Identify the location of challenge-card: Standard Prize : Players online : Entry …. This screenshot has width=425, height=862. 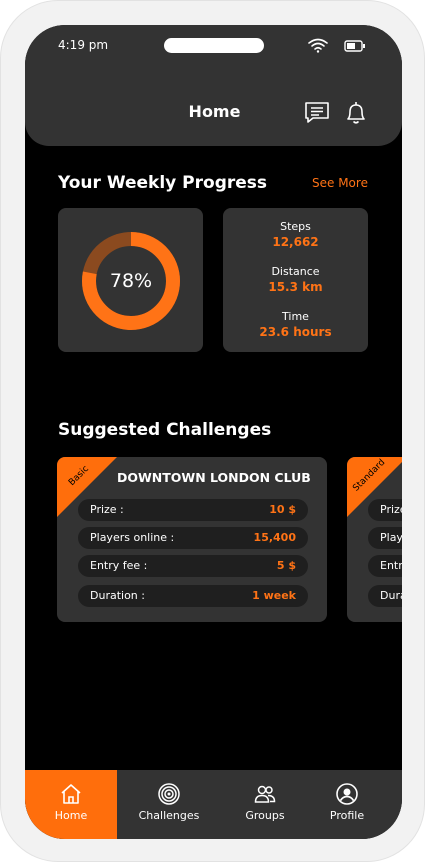
(374, 539).